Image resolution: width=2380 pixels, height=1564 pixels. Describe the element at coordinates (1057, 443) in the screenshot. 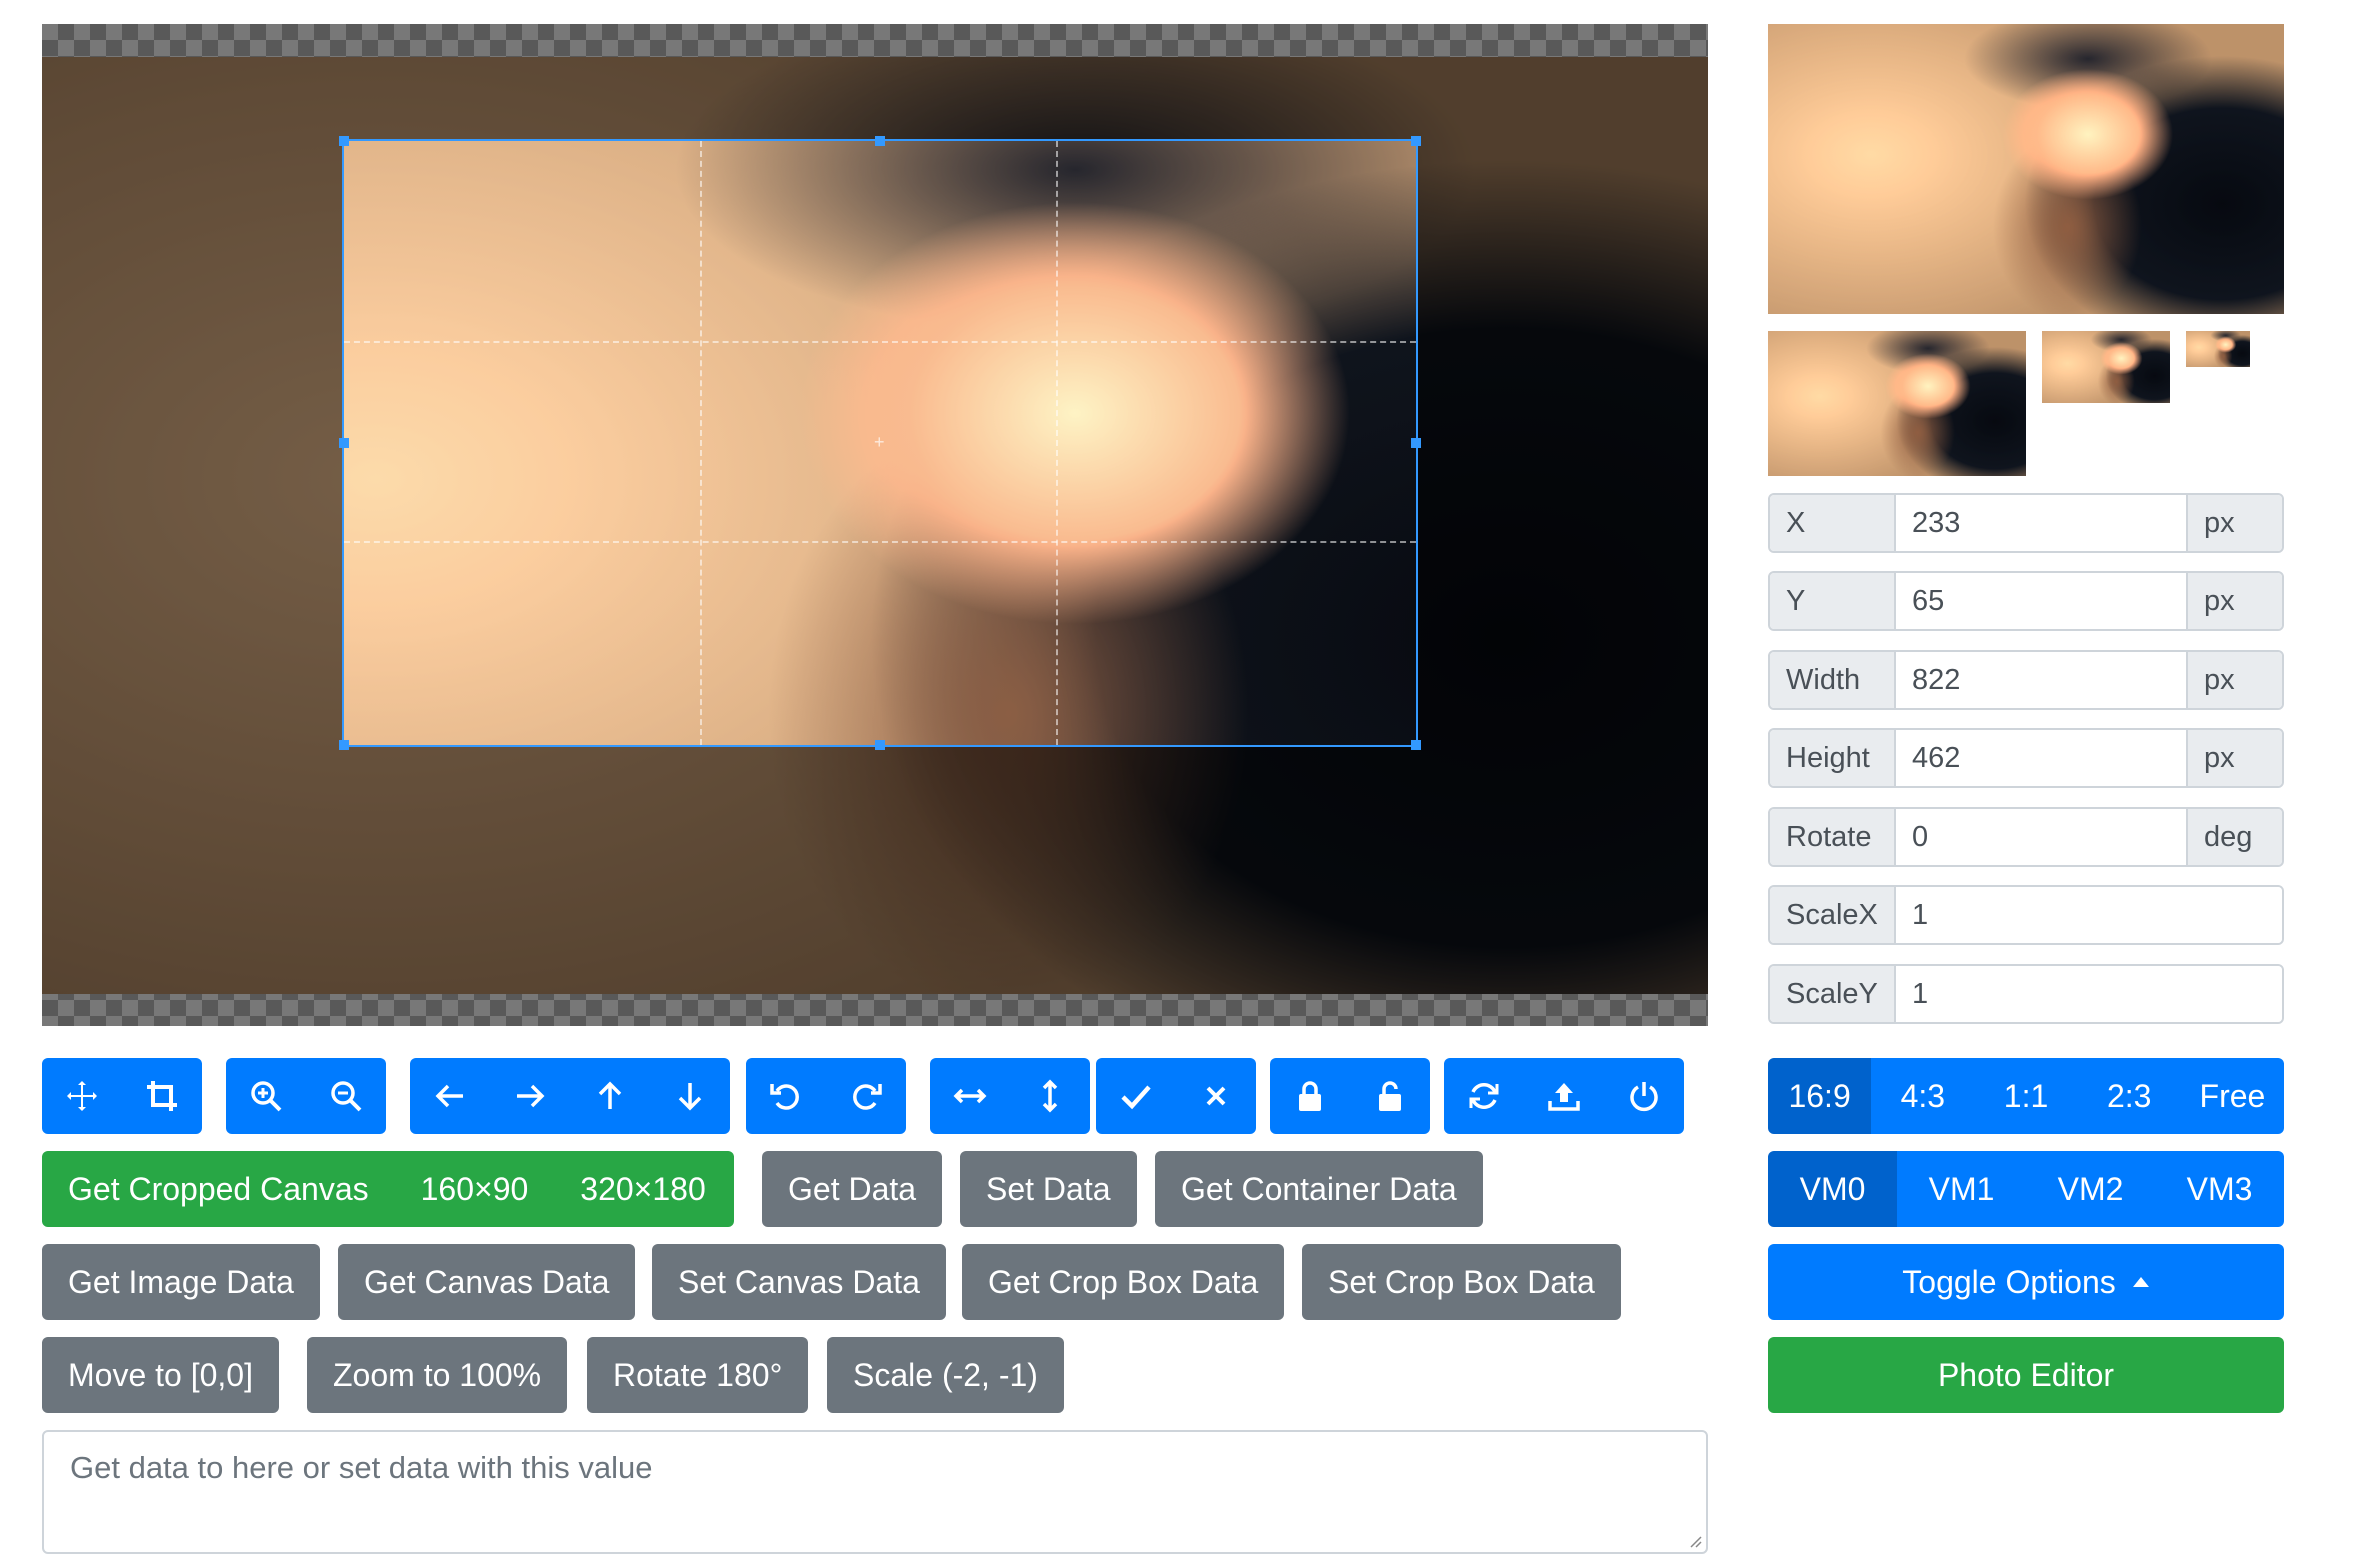

I see `crop-guide-v2` at that location.